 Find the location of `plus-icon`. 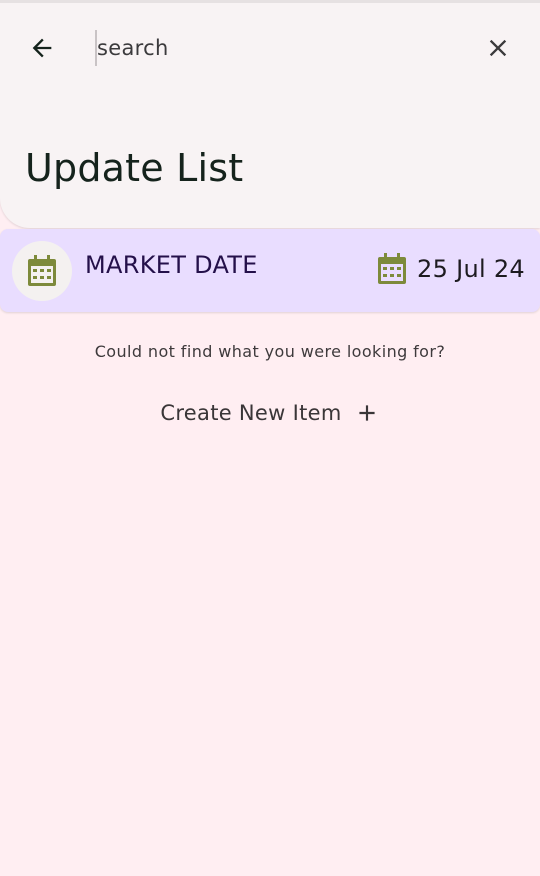

plus-icon is located at coordinates (367, 413).